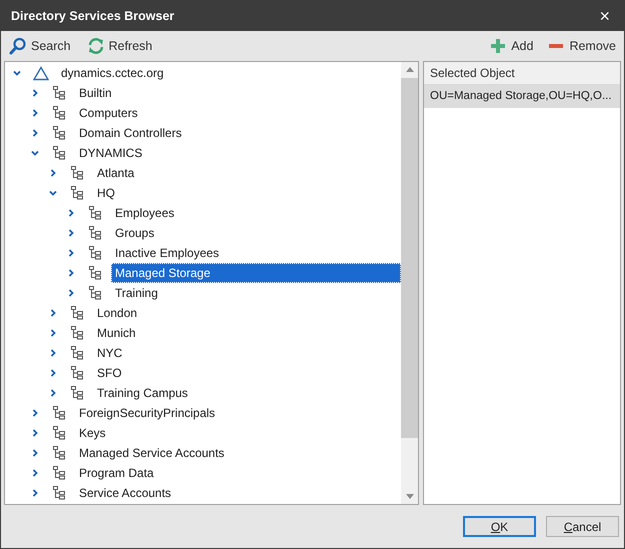  What do you see at coordinates (92, 16) in the screenshot?
I see `window-title: Directory Services Browser` at bounding box center [92, 16].